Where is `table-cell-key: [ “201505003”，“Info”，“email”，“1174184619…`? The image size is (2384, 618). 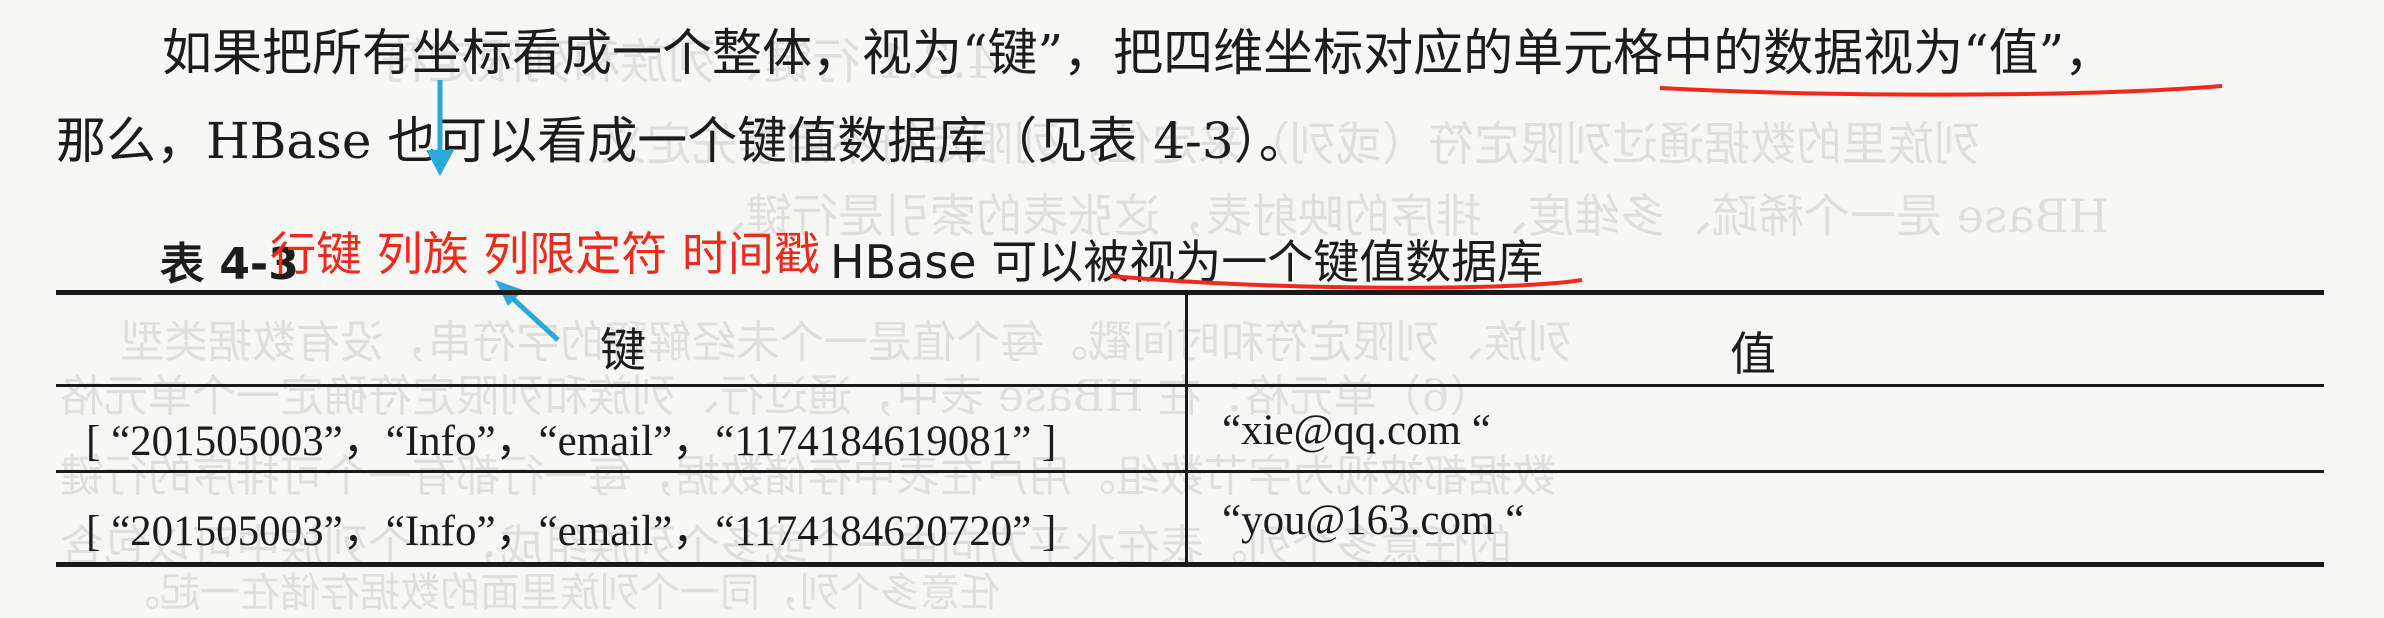 table-cell-key: [ “201505003”，“Info”，“email”，“1174184619… is located at coordinates (571, 441).